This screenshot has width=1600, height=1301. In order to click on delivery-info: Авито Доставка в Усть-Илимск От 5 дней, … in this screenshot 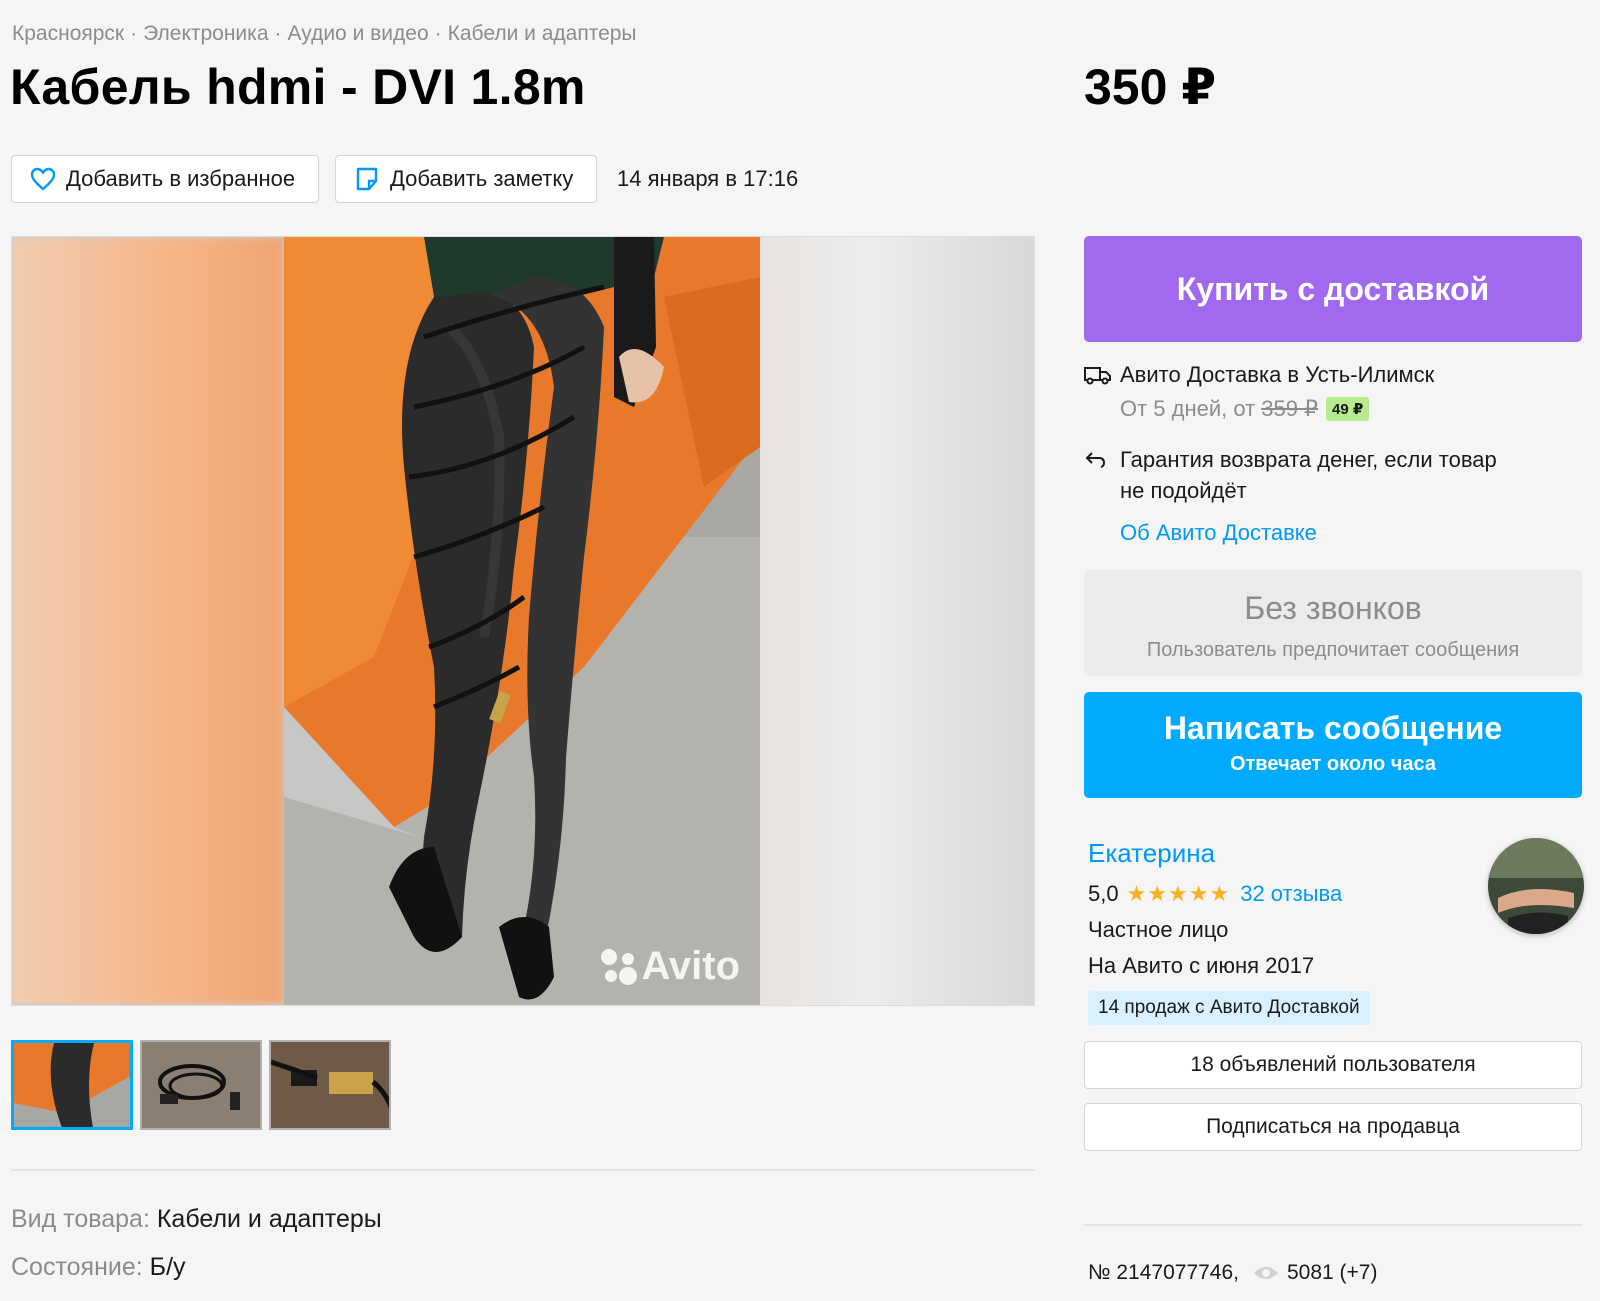, I will do `click(1334, 454)`.